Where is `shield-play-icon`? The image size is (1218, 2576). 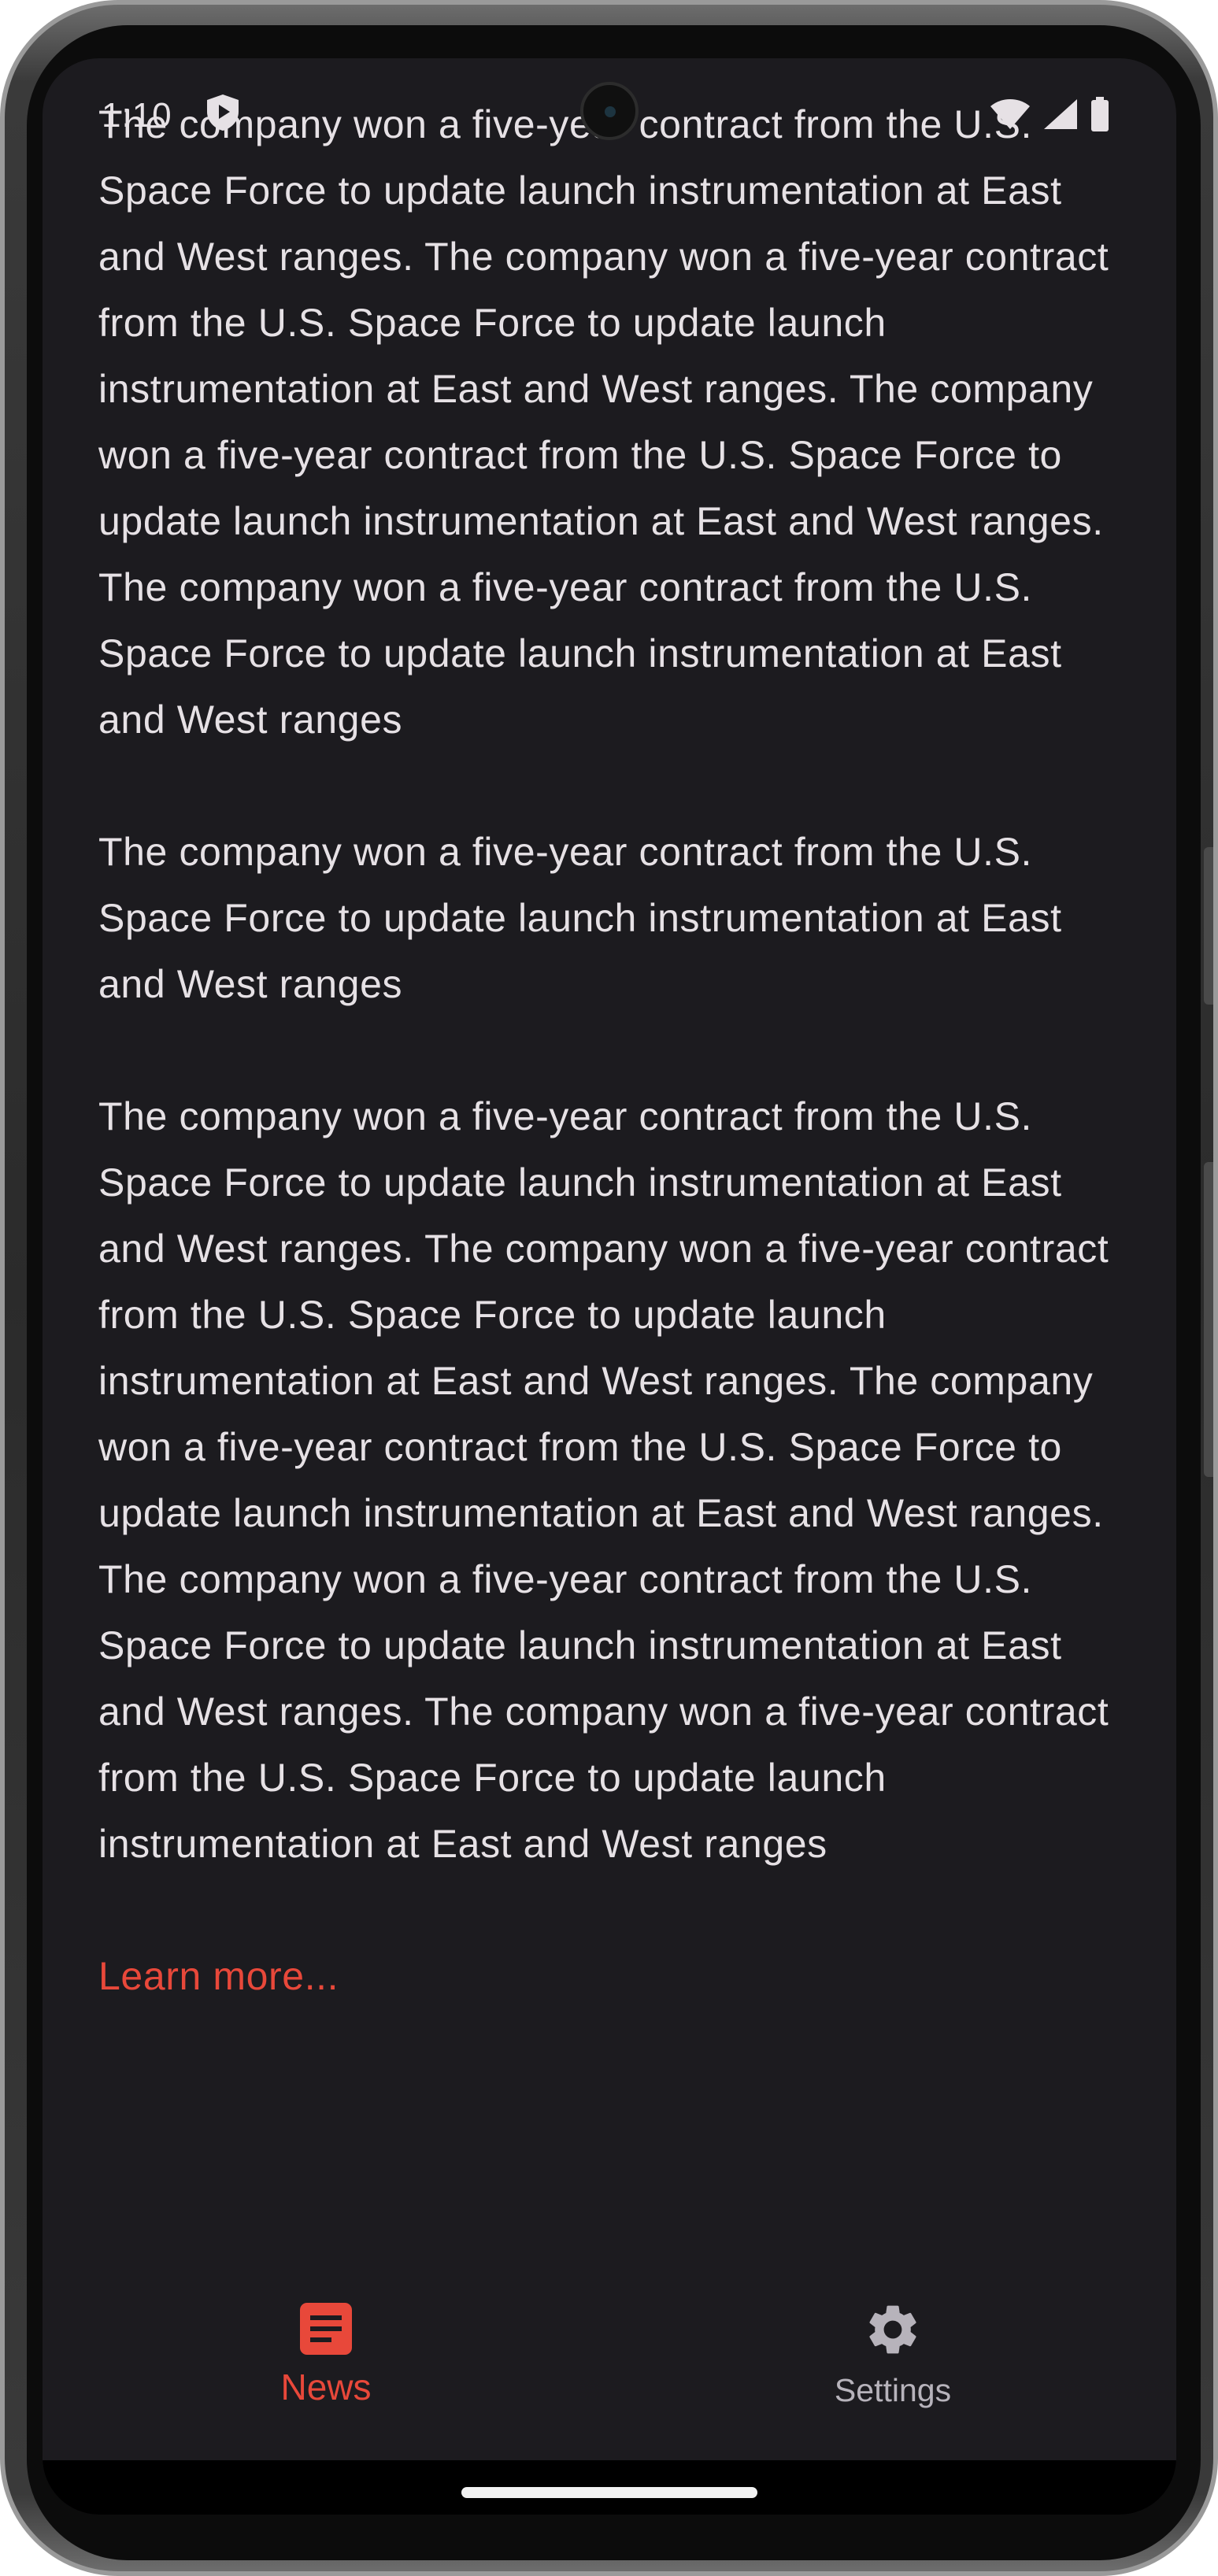
shield-play-icon is located at coordinates (223, 112).